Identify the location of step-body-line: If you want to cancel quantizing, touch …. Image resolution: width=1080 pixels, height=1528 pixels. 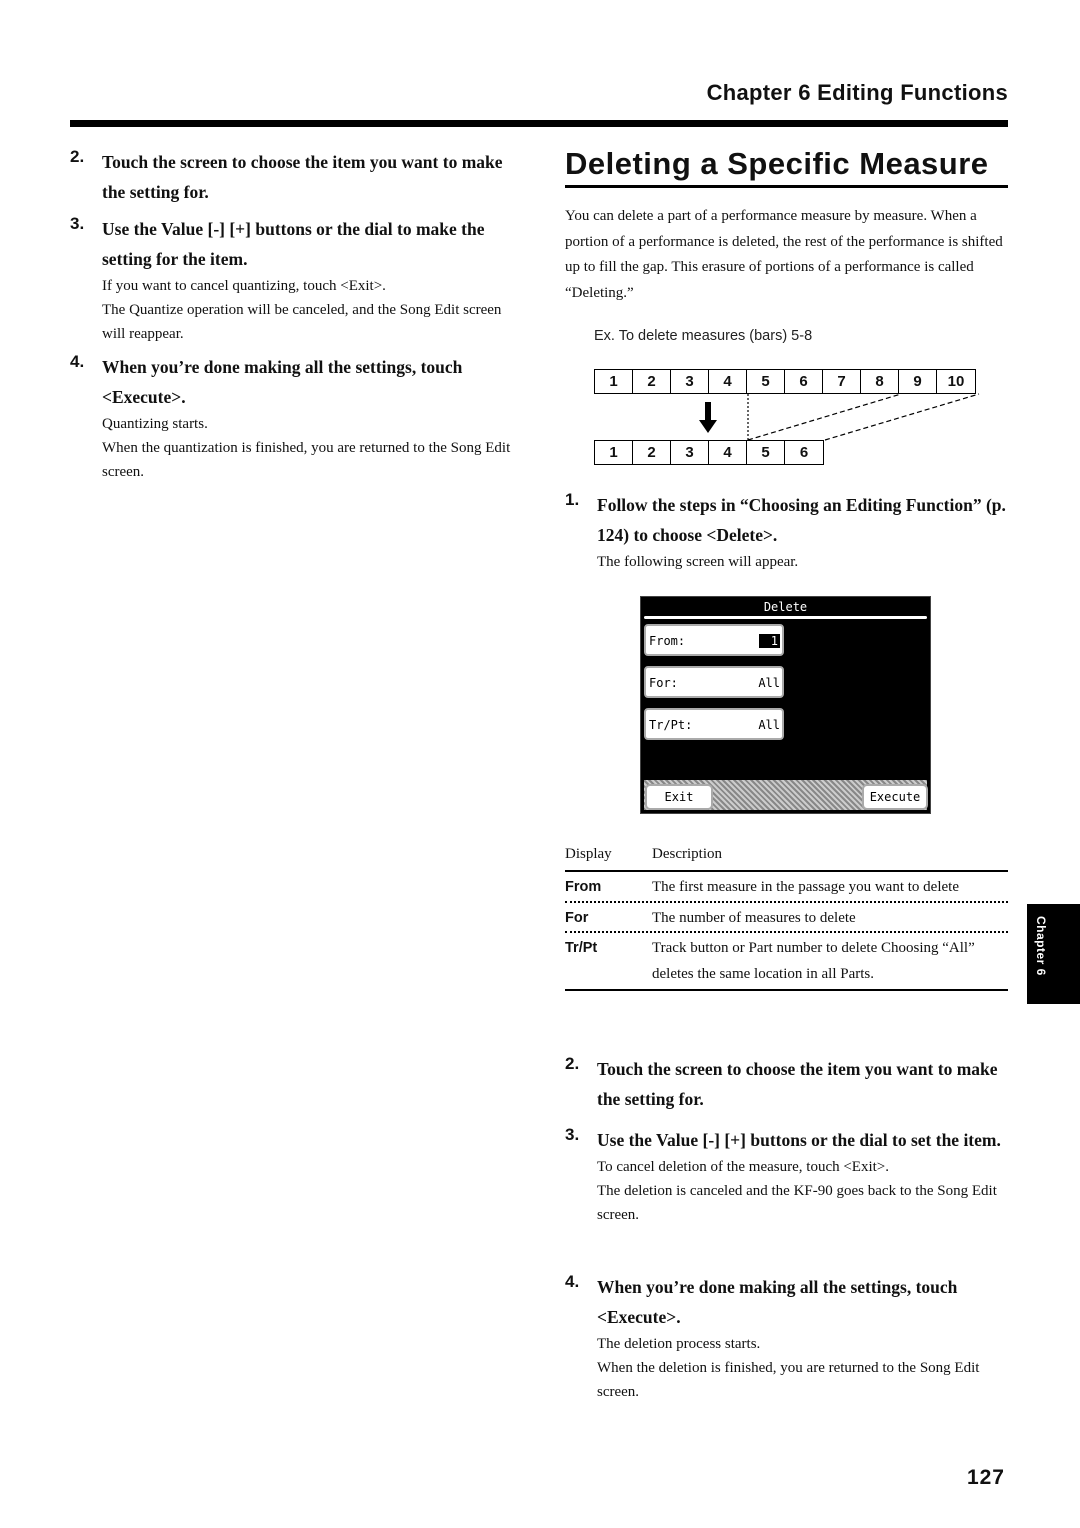
(244, 286).